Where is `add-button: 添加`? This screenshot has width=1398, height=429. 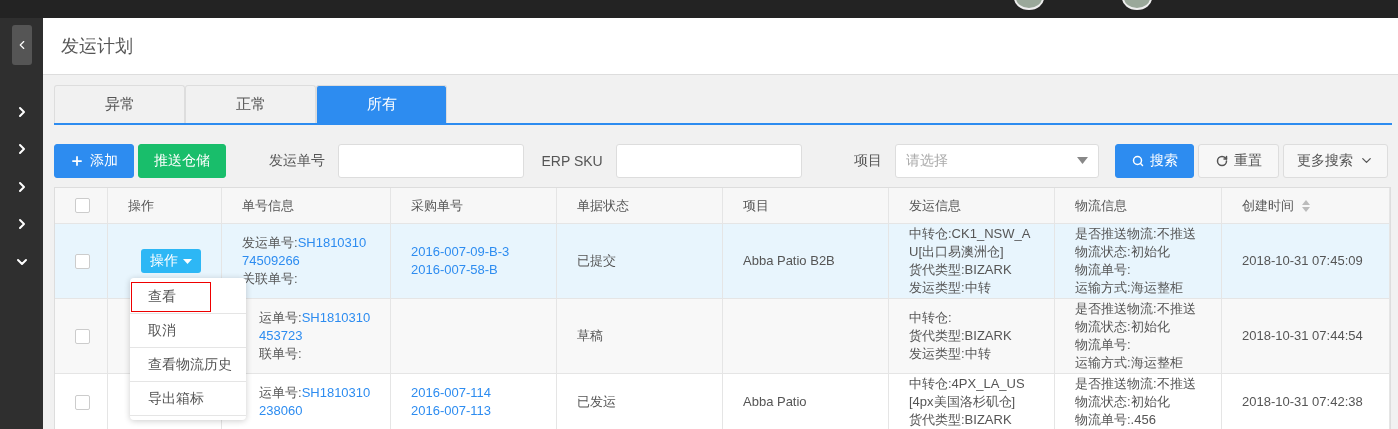
add-button: 添加 is located at coordinates (94, 160).